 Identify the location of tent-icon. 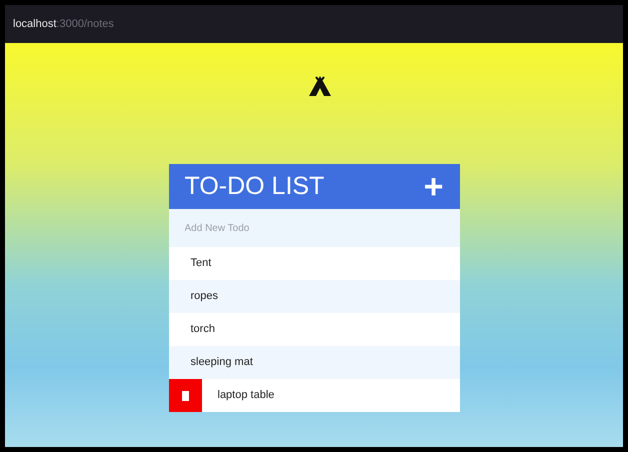
(320, 86).